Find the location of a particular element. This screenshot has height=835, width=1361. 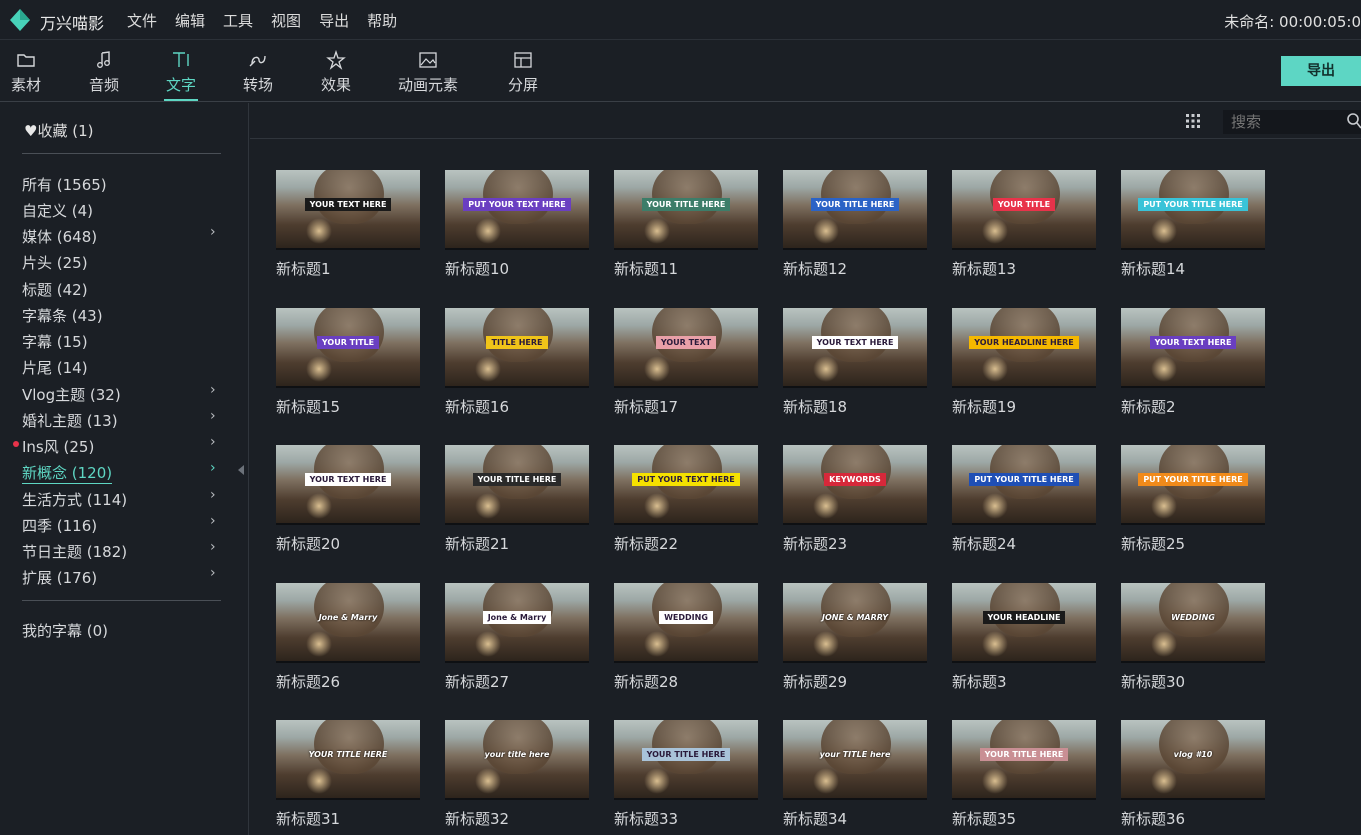

menu-export: 导出 is located at coordinates (334, 20).